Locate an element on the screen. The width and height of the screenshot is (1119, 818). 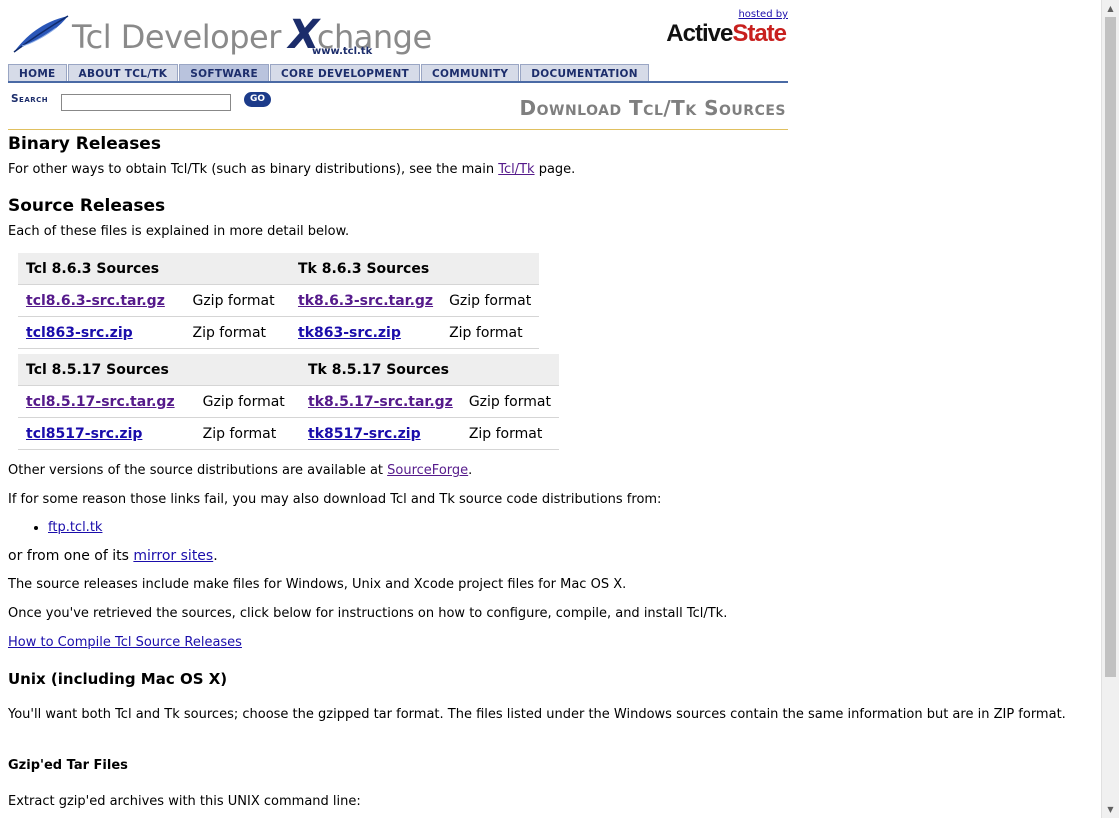
tcltk-link: Tcl/Tk is located at coordinates (516, 169).